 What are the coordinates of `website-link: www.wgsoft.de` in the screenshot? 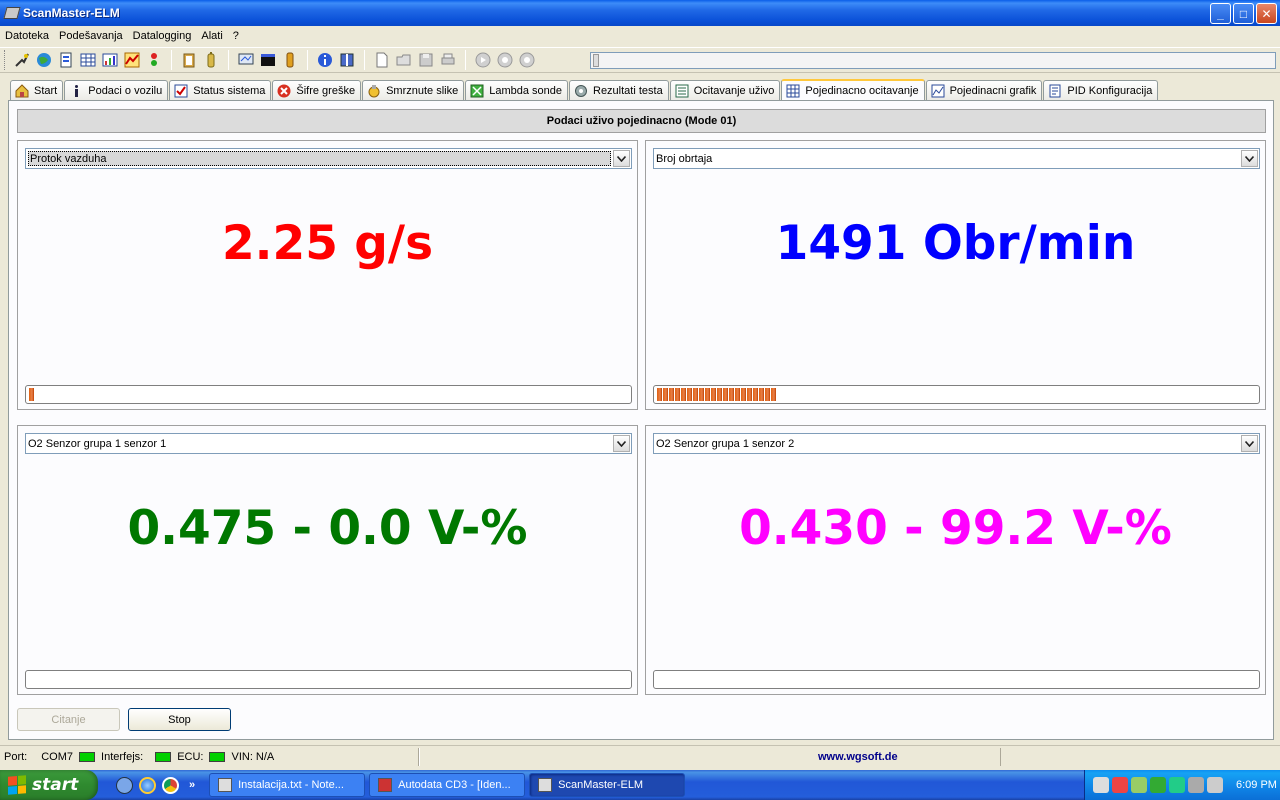 It's located at (858, 757).